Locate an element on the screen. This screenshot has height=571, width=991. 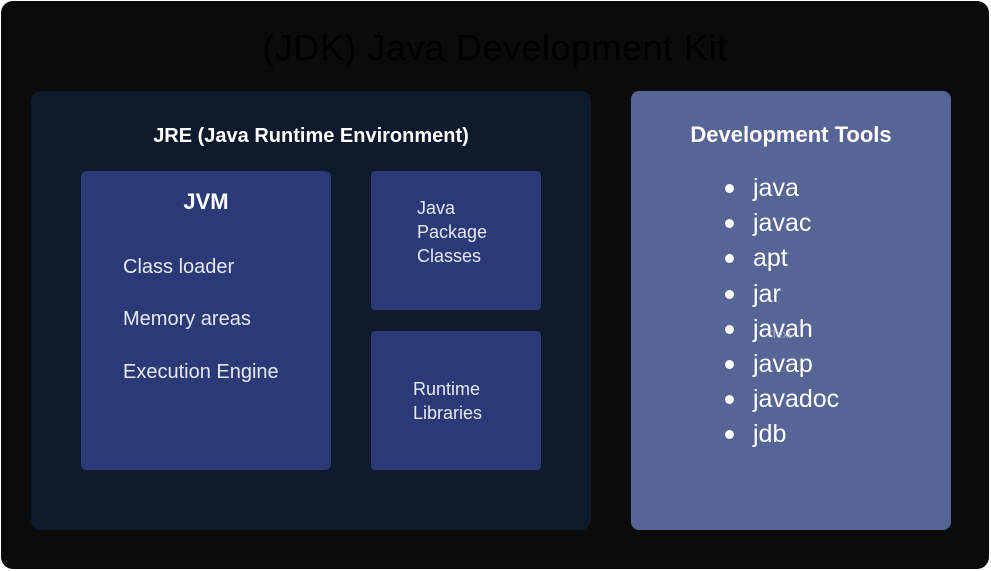
tool-label: javap is located at coordinates (783, 363).